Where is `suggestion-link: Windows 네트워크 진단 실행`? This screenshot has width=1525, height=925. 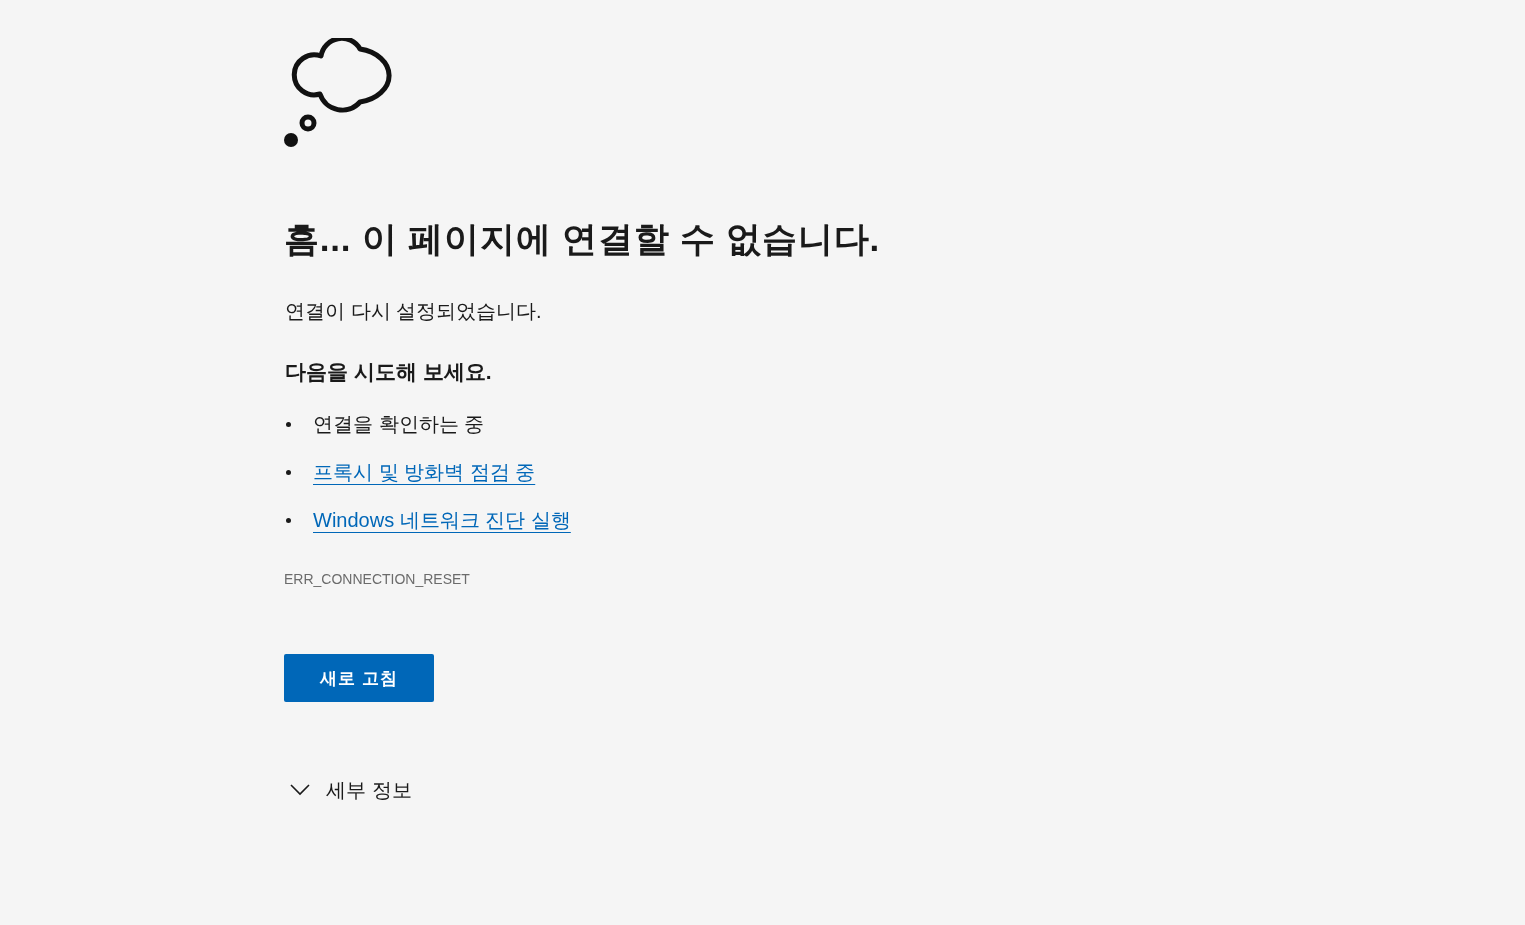 suggestion-link: Windows 네트워크 진단 실행 is located at coordinates (442, 520).